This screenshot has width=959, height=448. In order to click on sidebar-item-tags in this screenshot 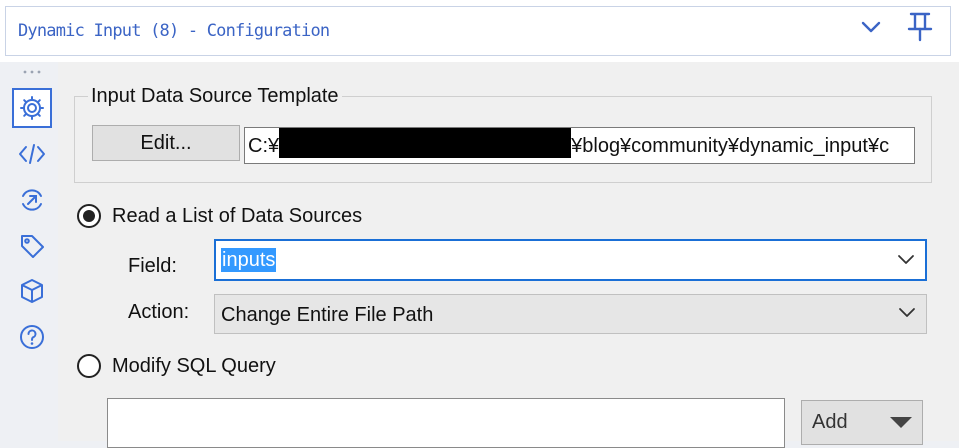, I will do `click(32, 246)`.